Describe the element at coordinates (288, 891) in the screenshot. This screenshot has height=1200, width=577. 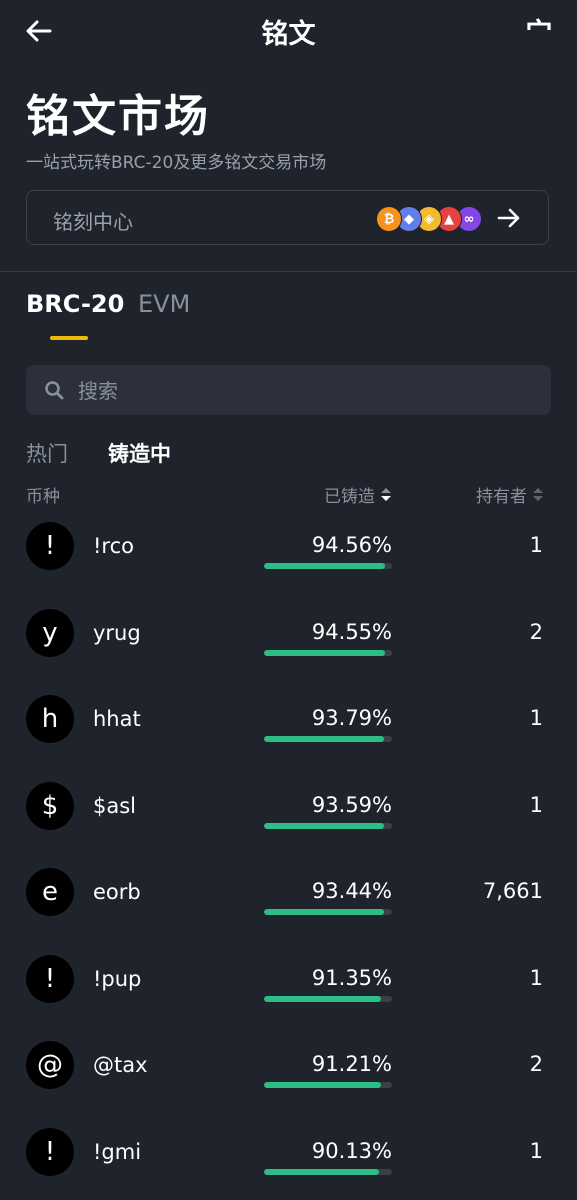
I see `token-row: e eorb 93.44% 7,661` at that location.